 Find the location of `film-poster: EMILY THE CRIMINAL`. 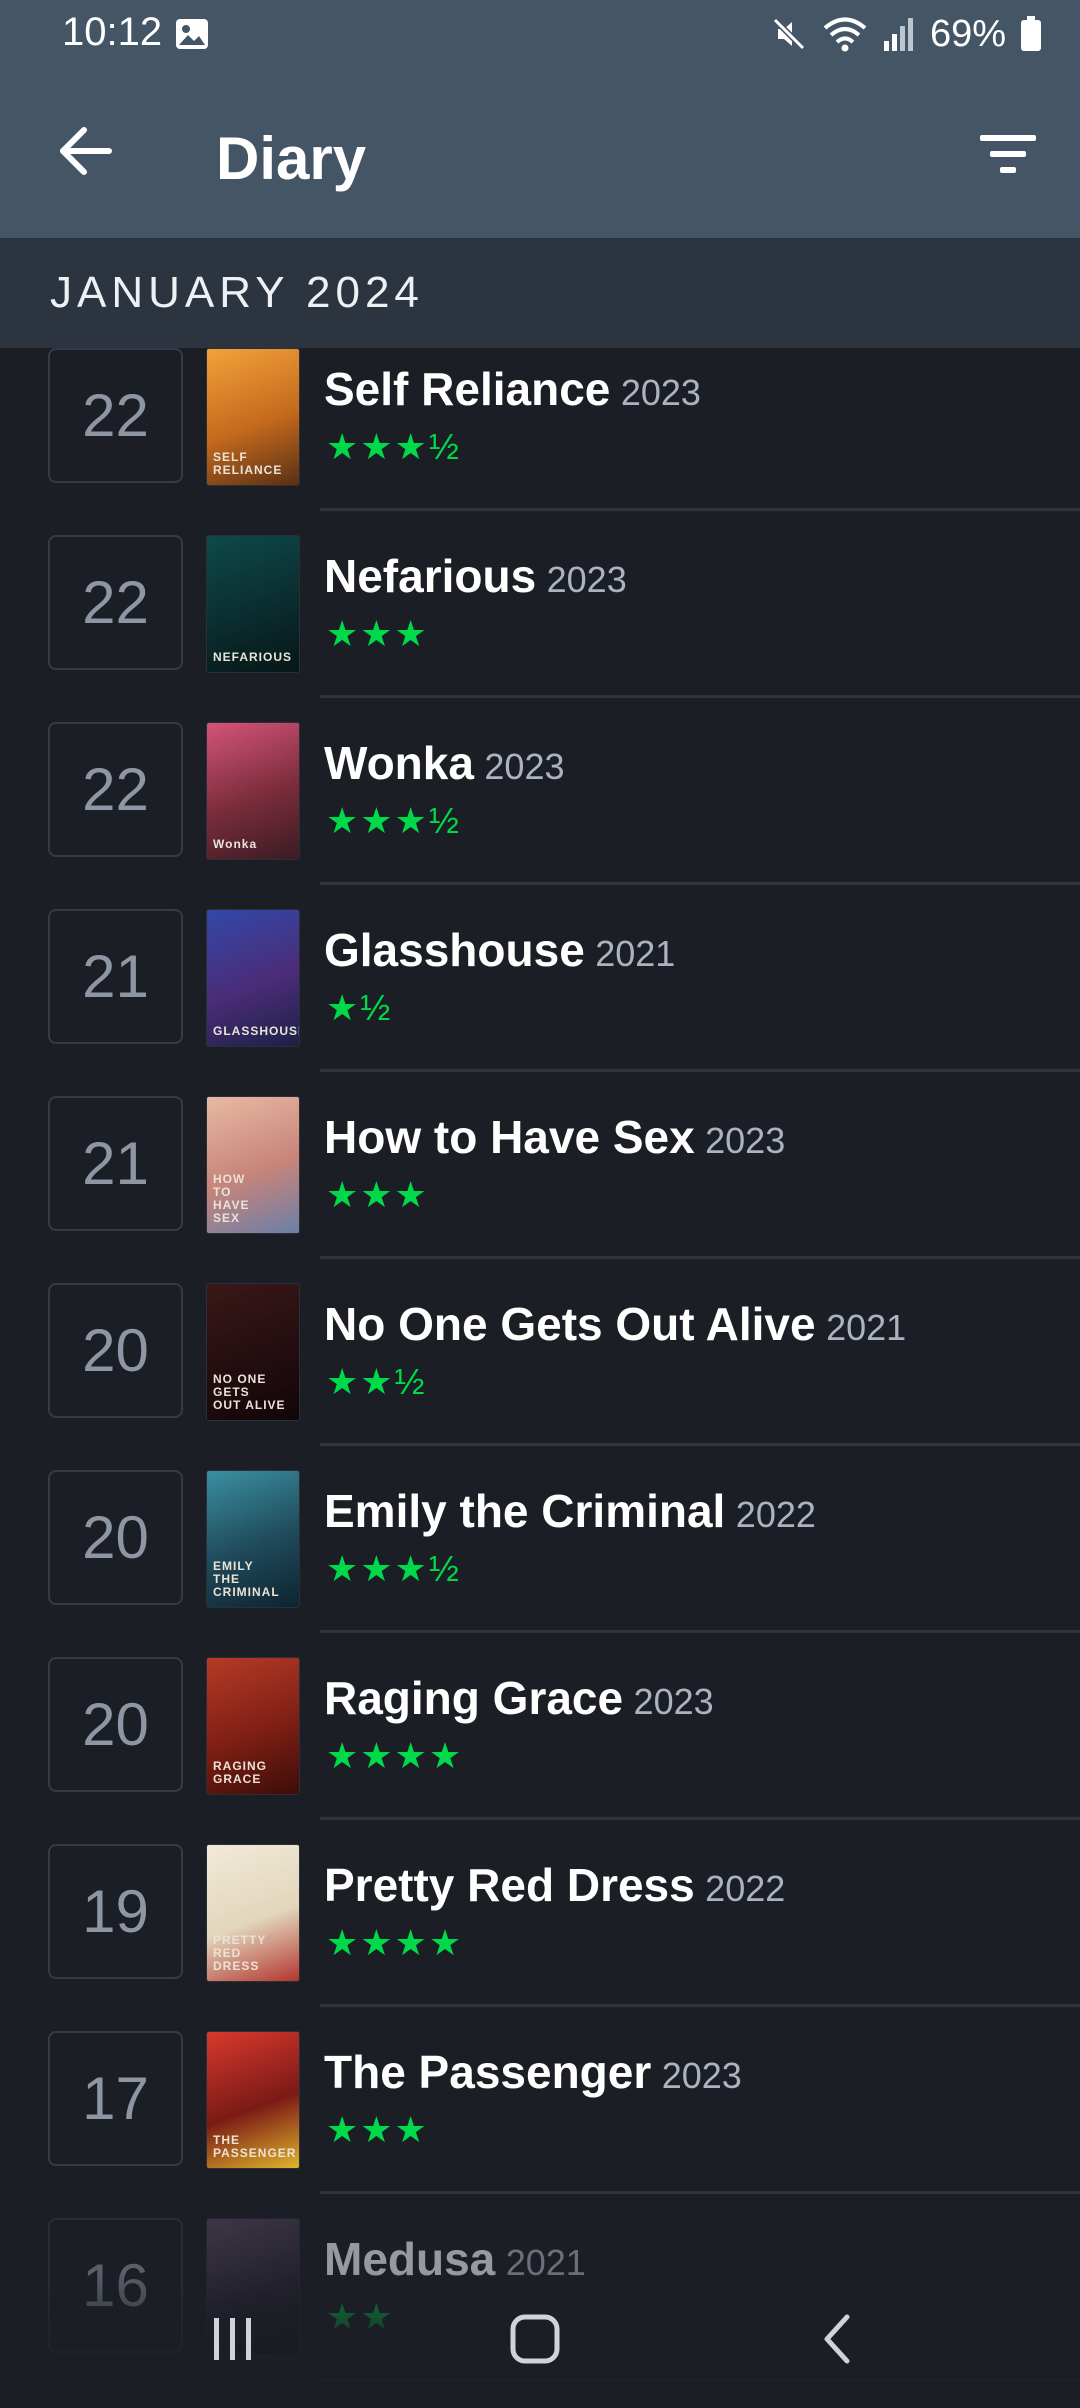

film-poster: EMILY THE CRIMINAL is located at coordinates (253, 1539).